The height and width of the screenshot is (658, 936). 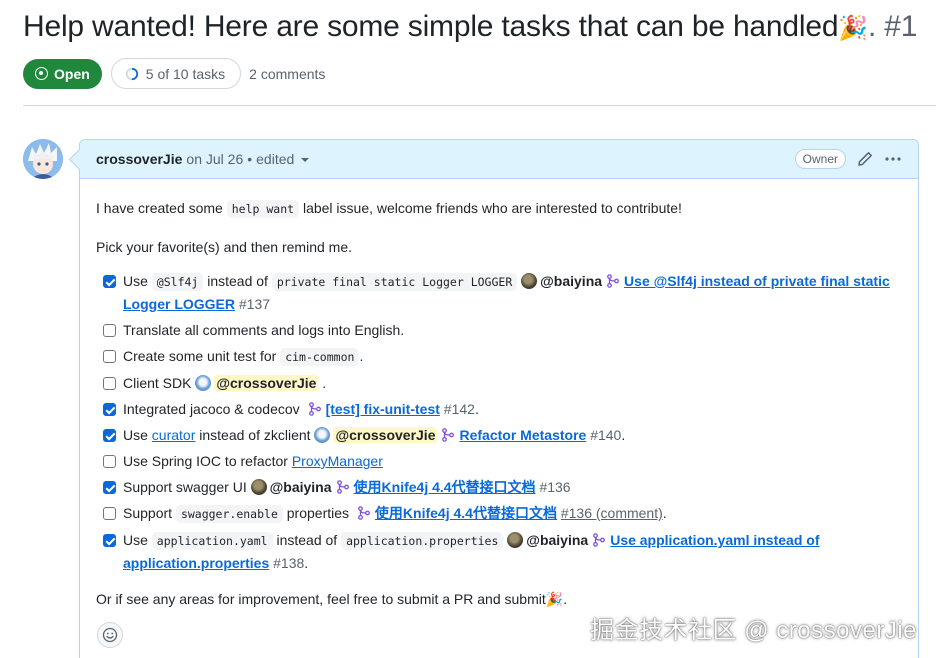 I want to click on pr-number: #136 (comment), so click(x=612, y=513).